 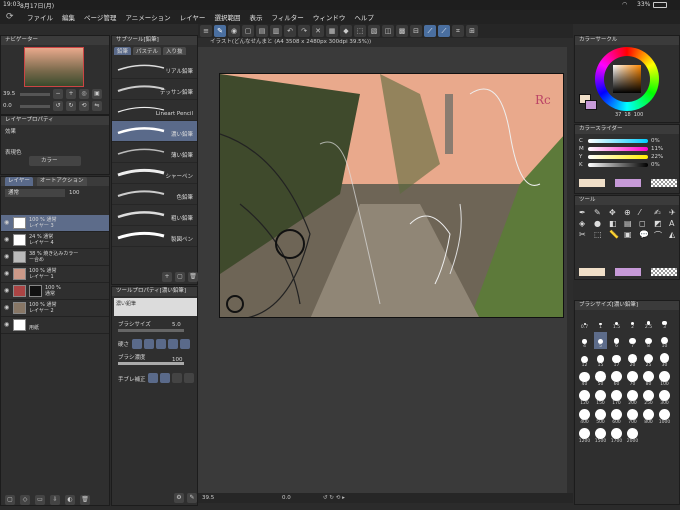 I want to click on lasso-icon: ✂, so click(x=585, y=235).